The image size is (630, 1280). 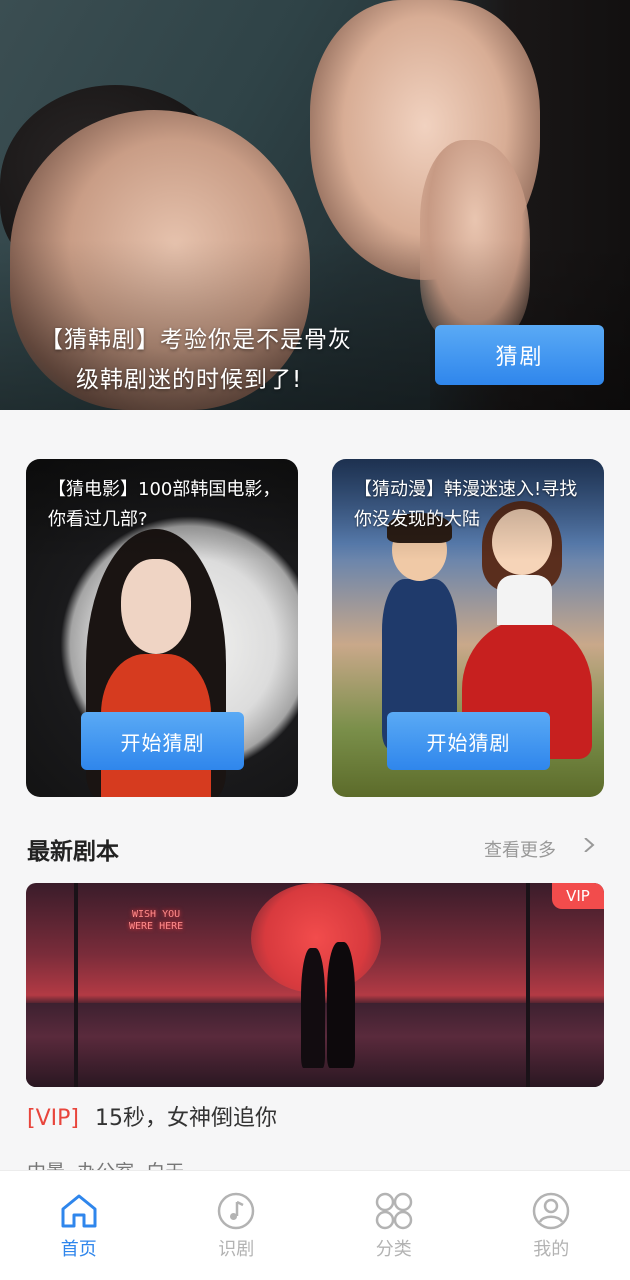 I want to click on script-title: [VIP] 15秒，女神倒追你, so click(x=152, y=1116).